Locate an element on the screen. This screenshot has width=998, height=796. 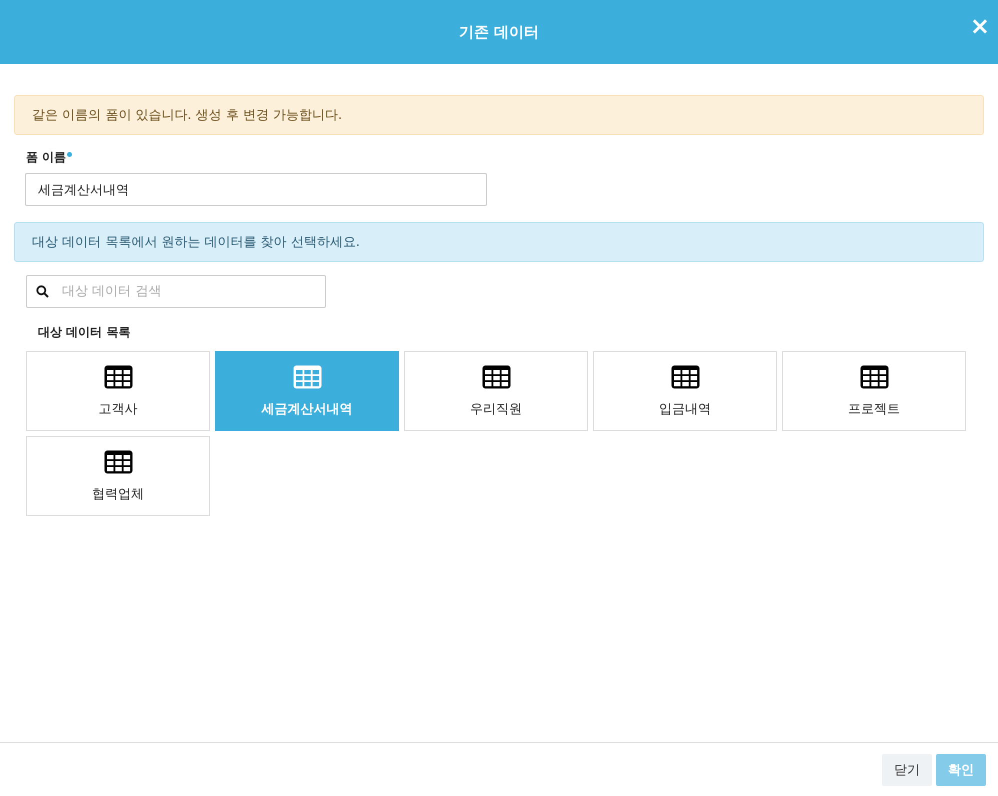
data-tile: 입금내역 is located at coordinates (685, 391).